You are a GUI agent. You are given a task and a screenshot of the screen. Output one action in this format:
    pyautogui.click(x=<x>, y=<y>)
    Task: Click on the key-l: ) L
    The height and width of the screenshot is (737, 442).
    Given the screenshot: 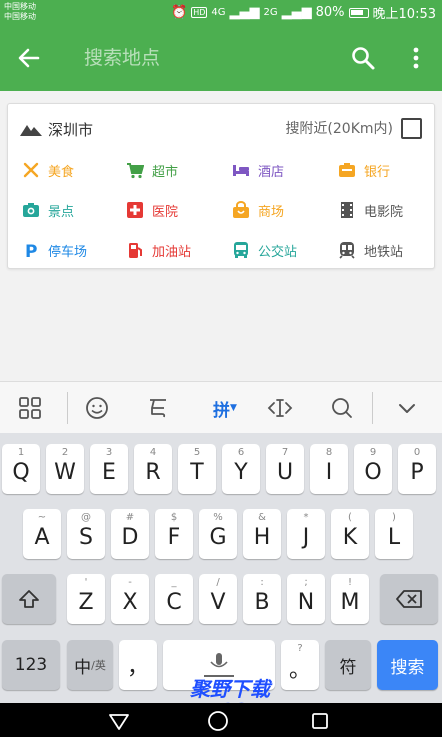 What is the action you would take?
    pyautogui.click(x=394, y=534)
    